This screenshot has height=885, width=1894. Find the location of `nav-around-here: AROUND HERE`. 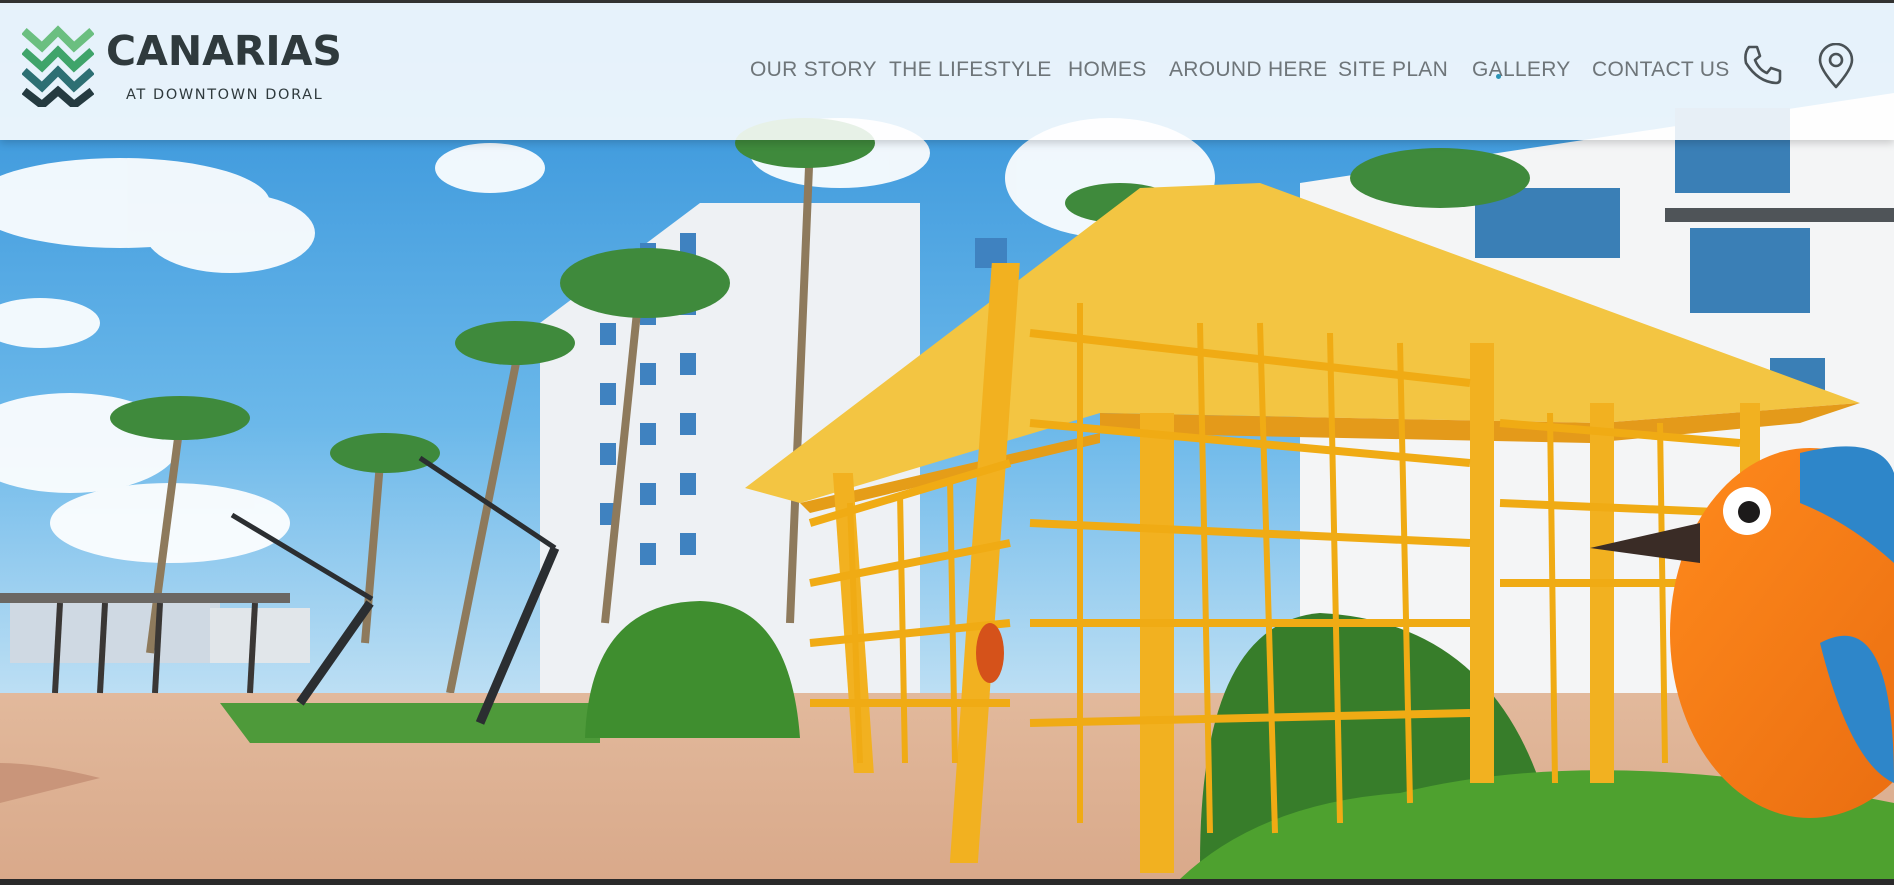

nav-around-here: AROUND HERE is located at coordinates (1248, 69).